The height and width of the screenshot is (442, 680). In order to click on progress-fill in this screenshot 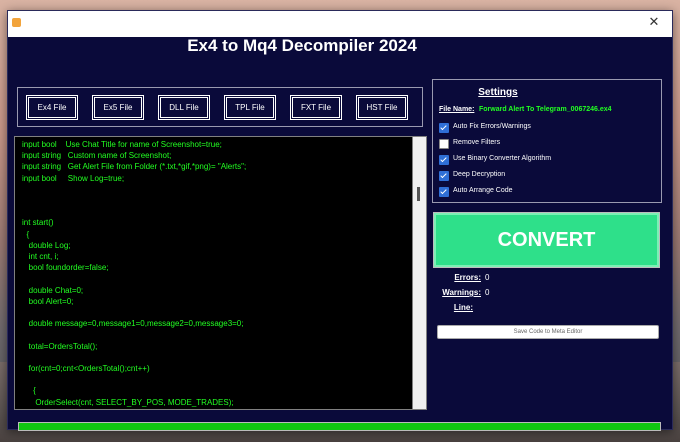, I will do `click(339, 426)`.